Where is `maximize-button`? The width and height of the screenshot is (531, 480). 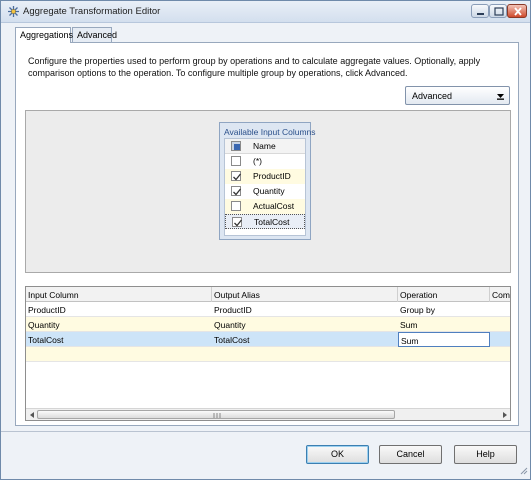
maximize-button is located at coordinates (498, 11).